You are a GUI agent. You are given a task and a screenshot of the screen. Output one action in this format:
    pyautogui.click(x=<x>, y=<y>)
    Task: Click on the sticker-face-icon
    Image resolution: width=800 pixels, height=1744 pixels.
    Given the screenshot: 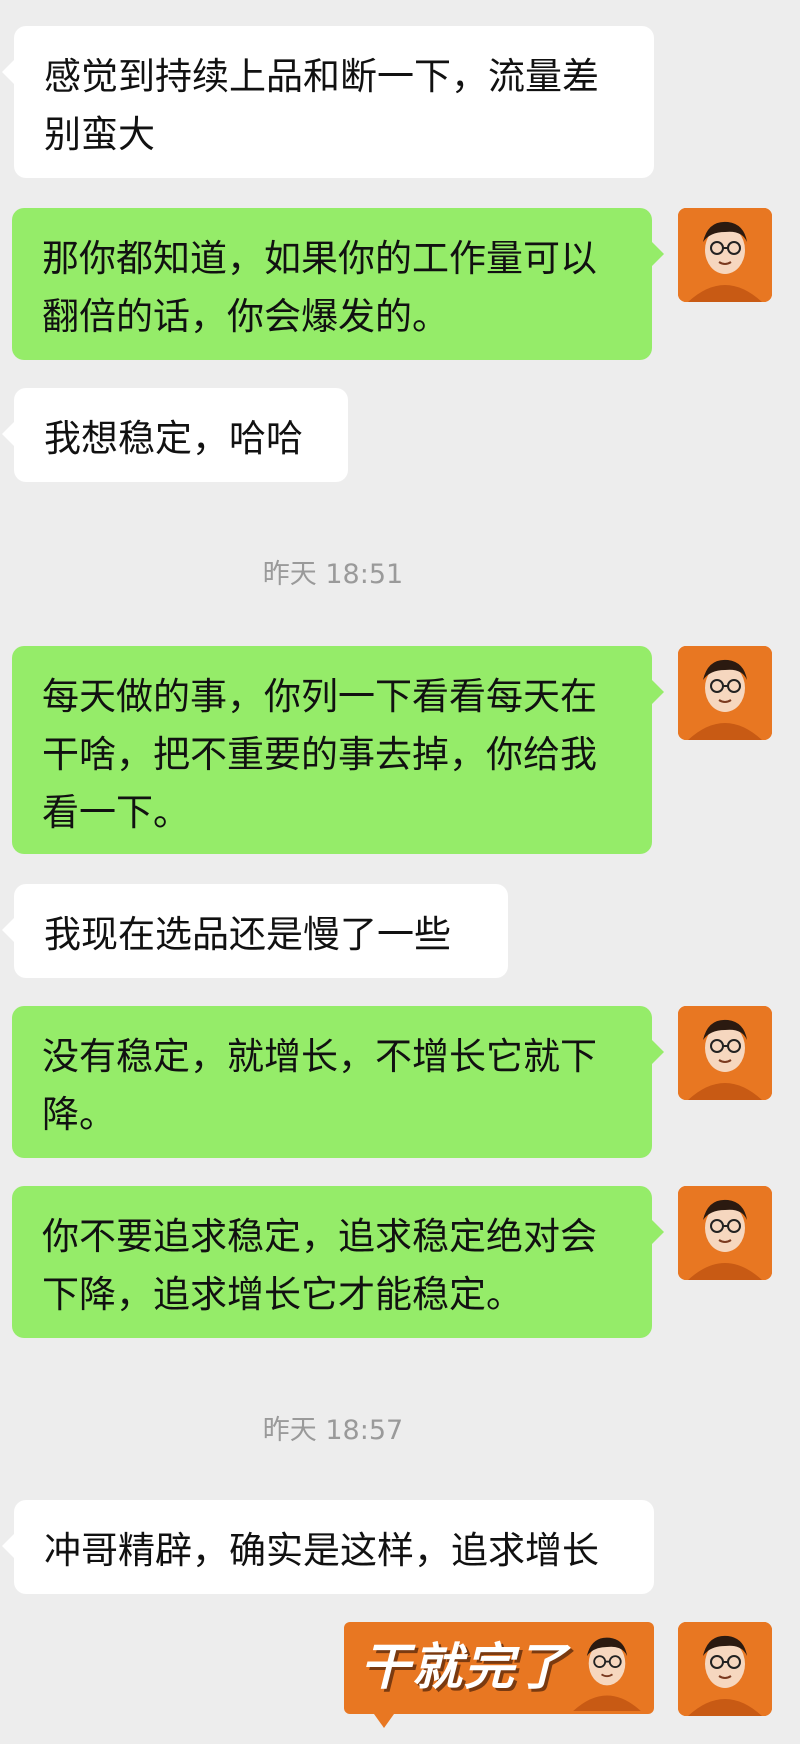 What is the action you would take?
    pyautogui.click(x=607, y=1674)
    